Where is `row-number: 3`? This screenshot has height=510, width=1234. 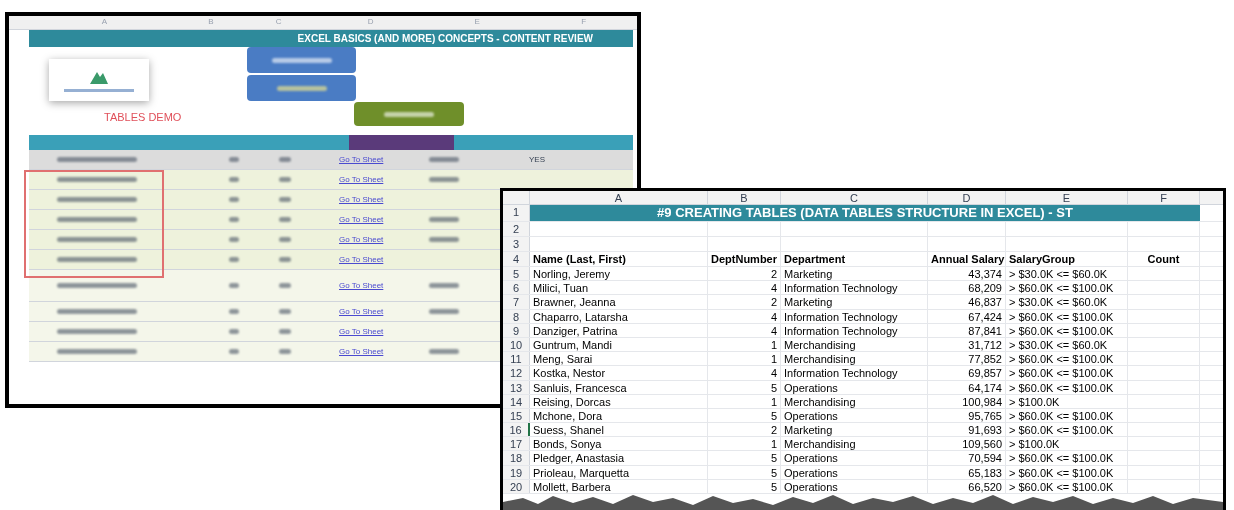
row-number: 3 is located at coordinates (516, 244).